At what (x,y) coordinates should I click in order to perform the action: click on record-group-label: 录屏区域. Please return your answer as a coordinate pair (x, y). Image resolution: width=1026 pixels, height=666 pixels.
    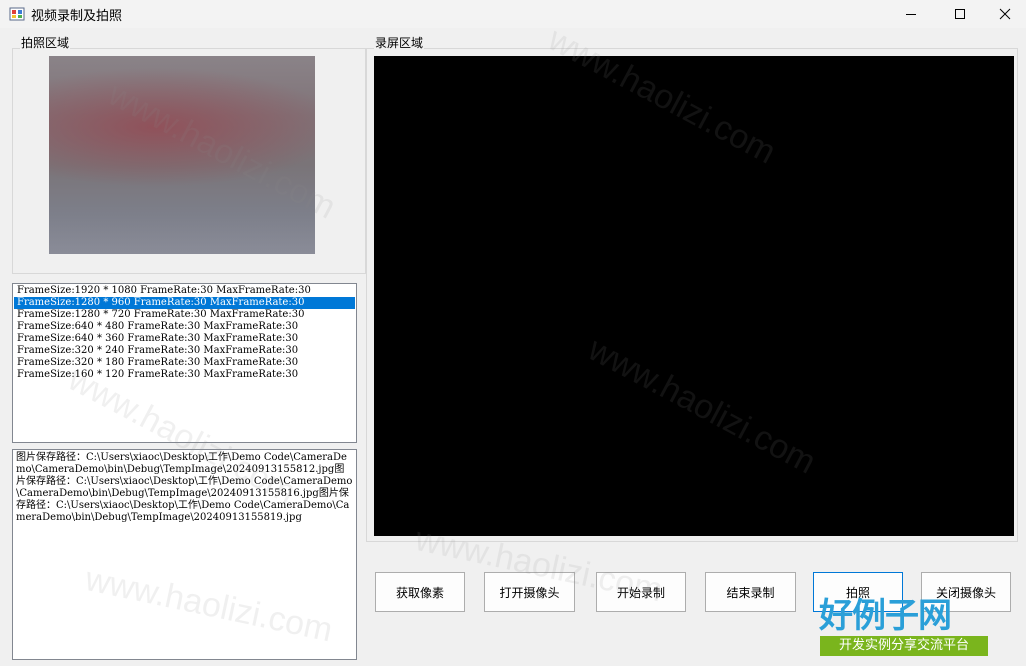
    Looking at the image, I should click on (399, 42).